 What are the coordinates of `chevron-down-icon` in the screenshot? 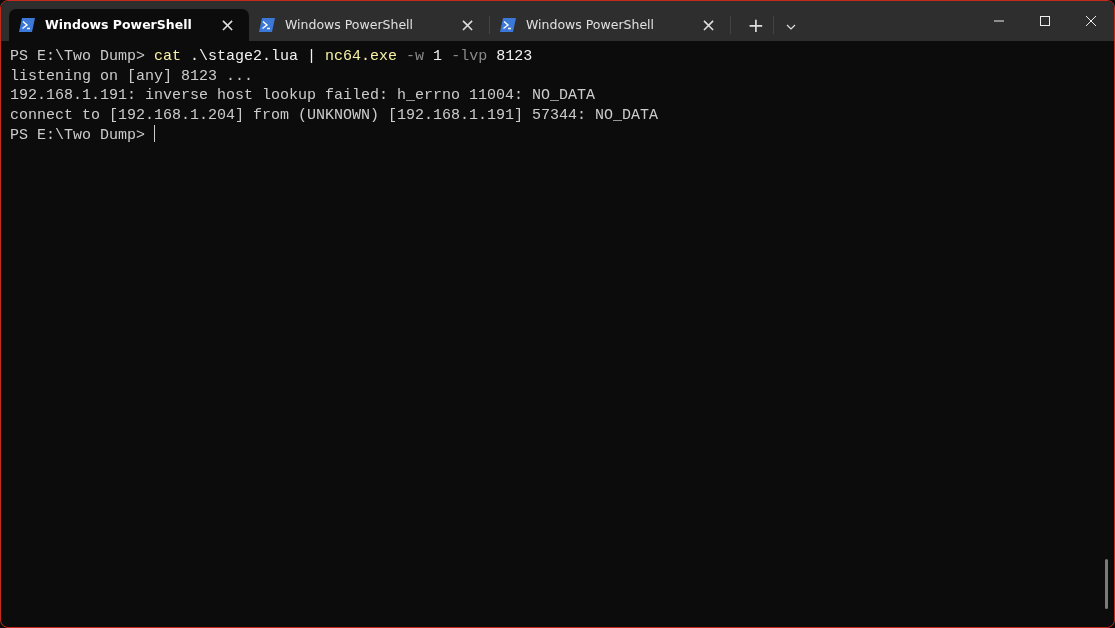 It's located at (791, 26).